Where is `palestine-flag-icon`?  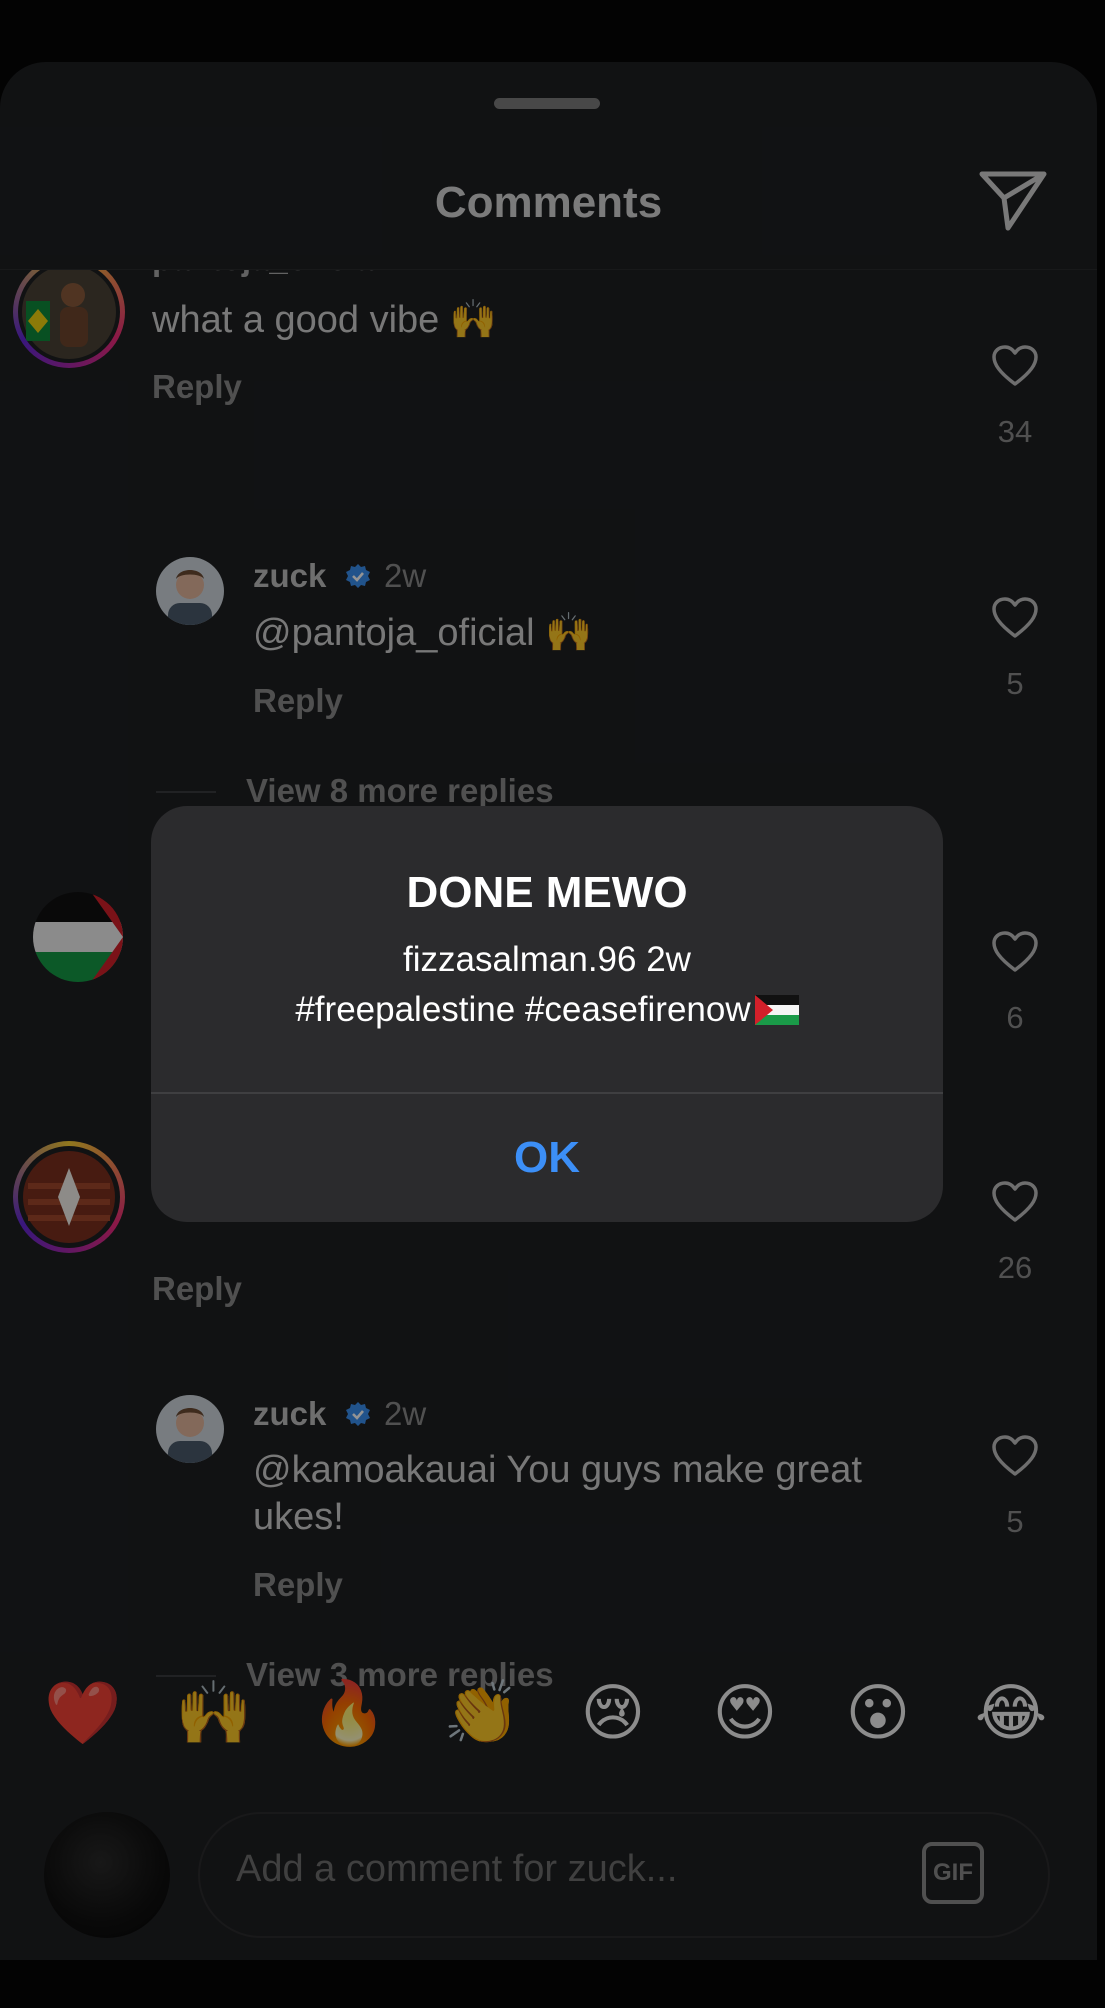
palestine-flag-icon is located at coordinates (776, 1010).